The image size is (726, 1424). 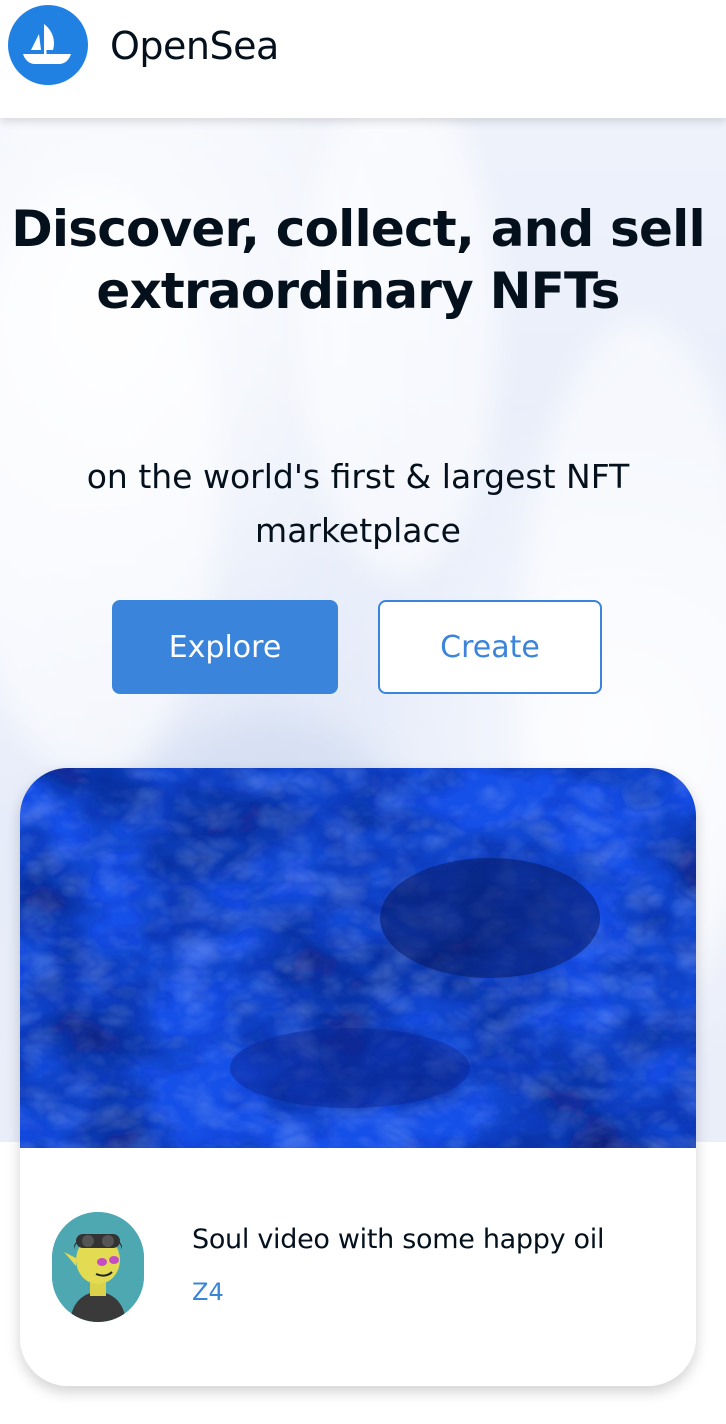 I want to click on creator-link: Z4, so click(x=208, y=1292).